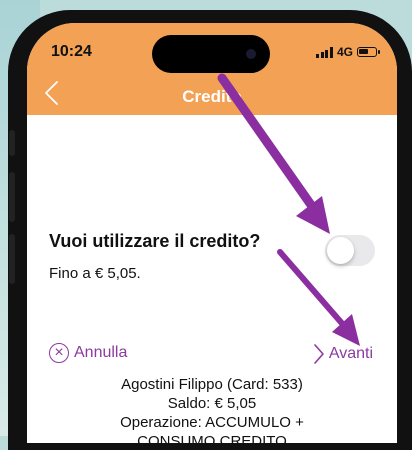 Image resolution: width=412 pixels, height=450 pixels. What do you see at coordinates (212, 438) in the screenshot?
I see `operation-detail-line: CONSUMO CREDITO` at bounding box center [212, 438].